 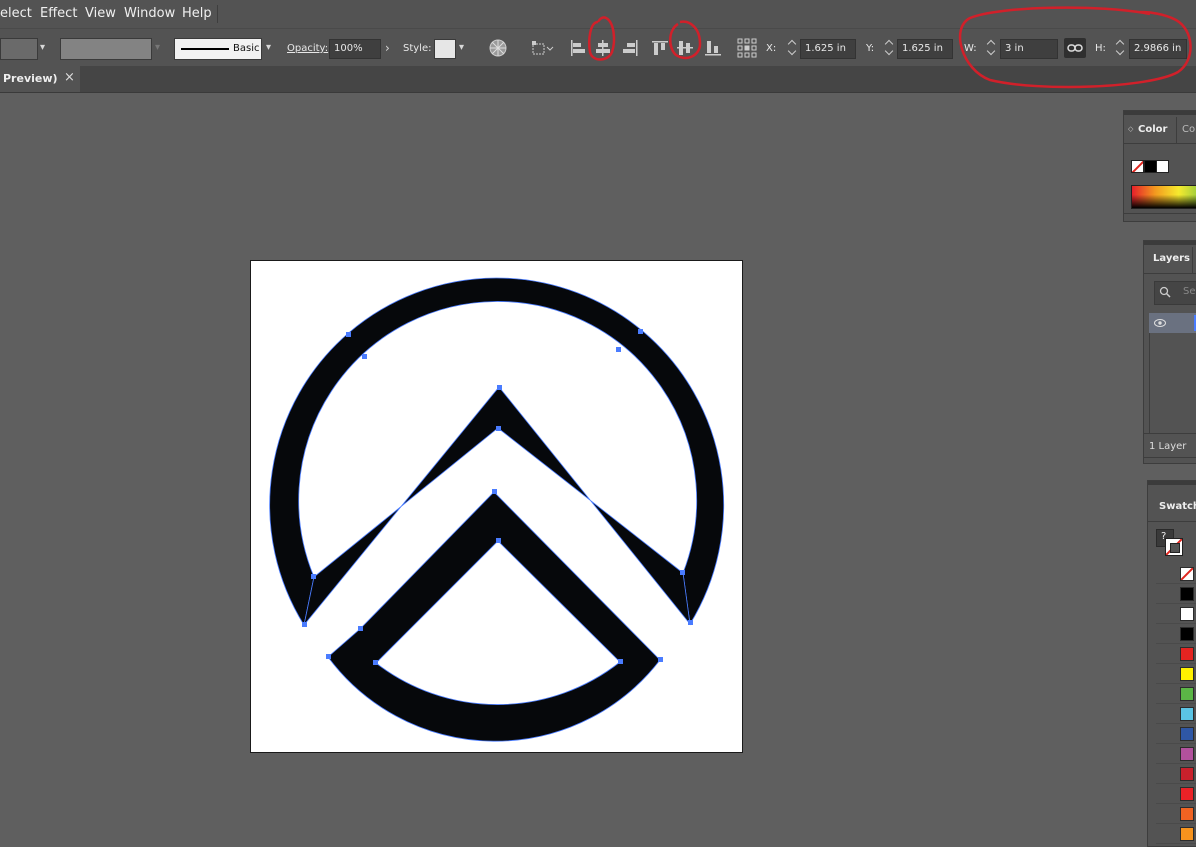 I want to click on eye-icon, so click(x=1160, y=323).